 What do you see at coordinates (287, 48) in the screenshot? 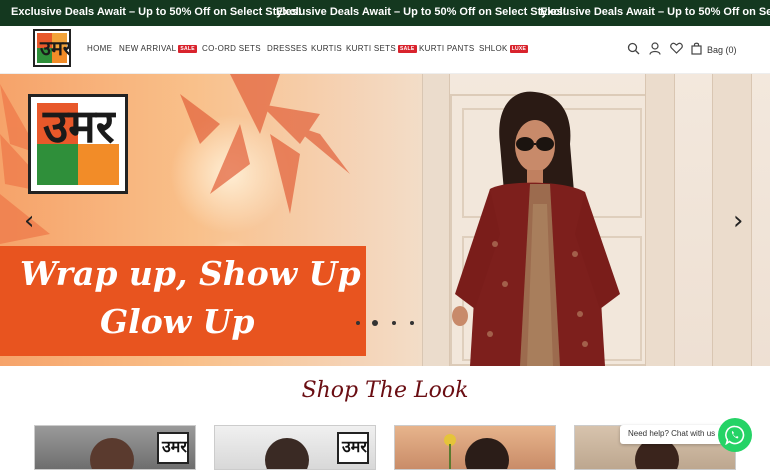
I see `nav-item-dresses: DRESSES` at bounding box center [287, 48].